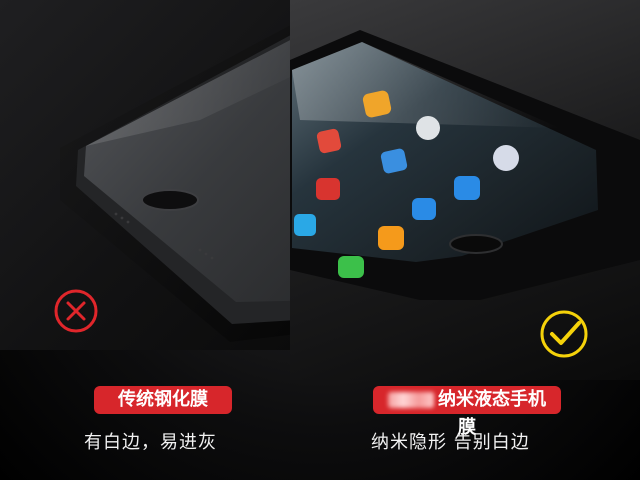 Image resolution: width=640 pixels, height=480 pixels. I want to click on traditional-film-caption: 有白边，易进灰, so click(150, 442).